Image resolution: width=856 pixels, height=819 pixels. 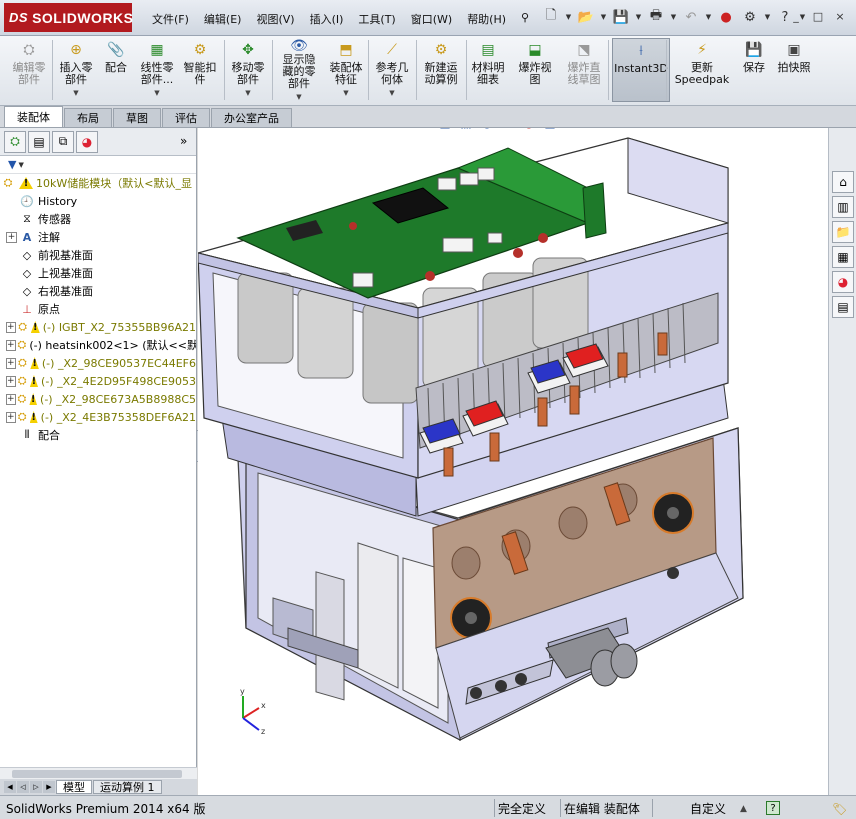 I want to click on menu-edit: 编辑(E), so click(x=223, y=19).